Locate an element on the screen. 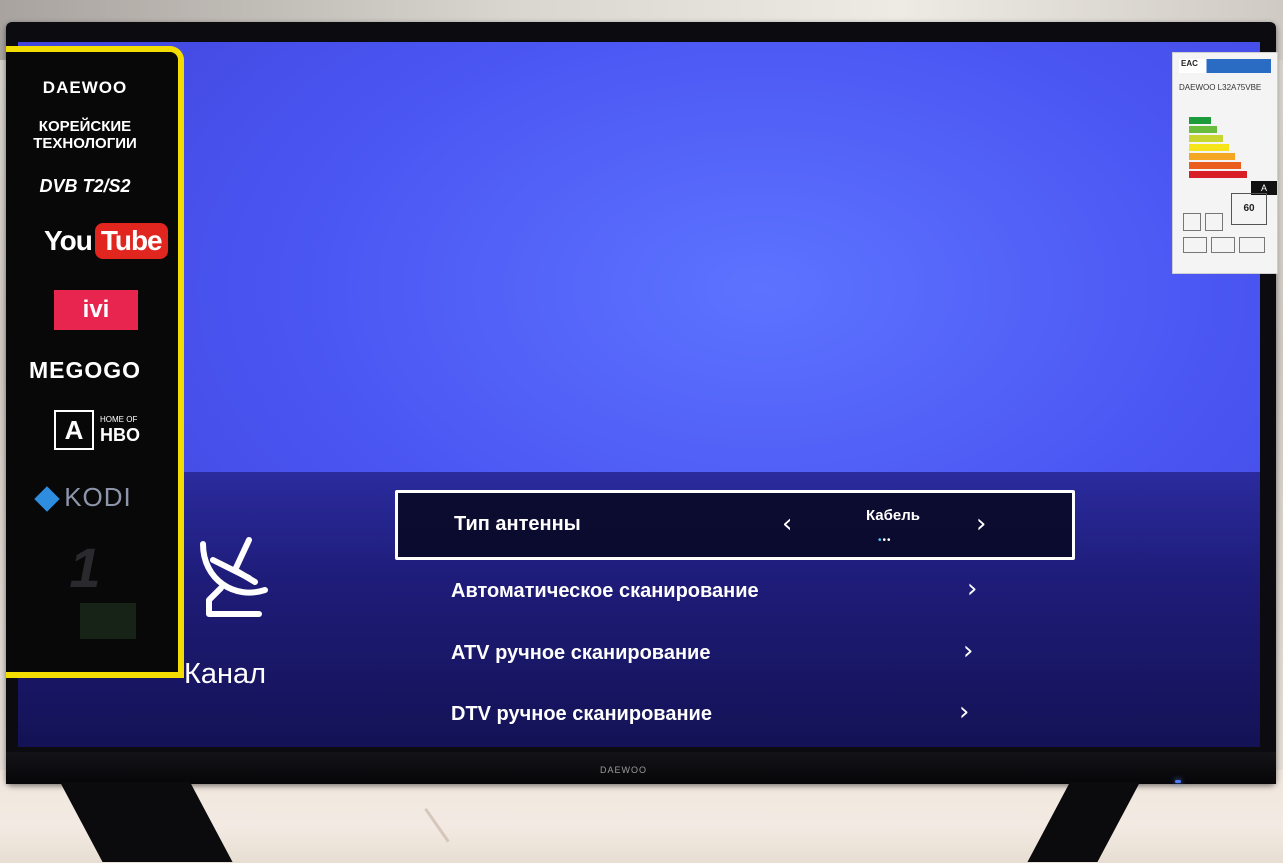  chevron-left-icon: ‹ is located at coordinates (787, 524).